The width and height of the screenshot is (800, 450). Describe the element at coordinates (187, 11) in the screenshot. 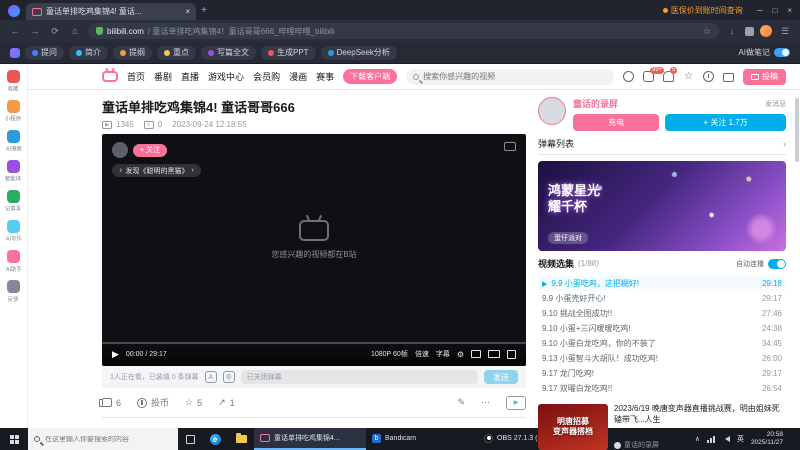

I see `tab-close-icon: ×` at that location.